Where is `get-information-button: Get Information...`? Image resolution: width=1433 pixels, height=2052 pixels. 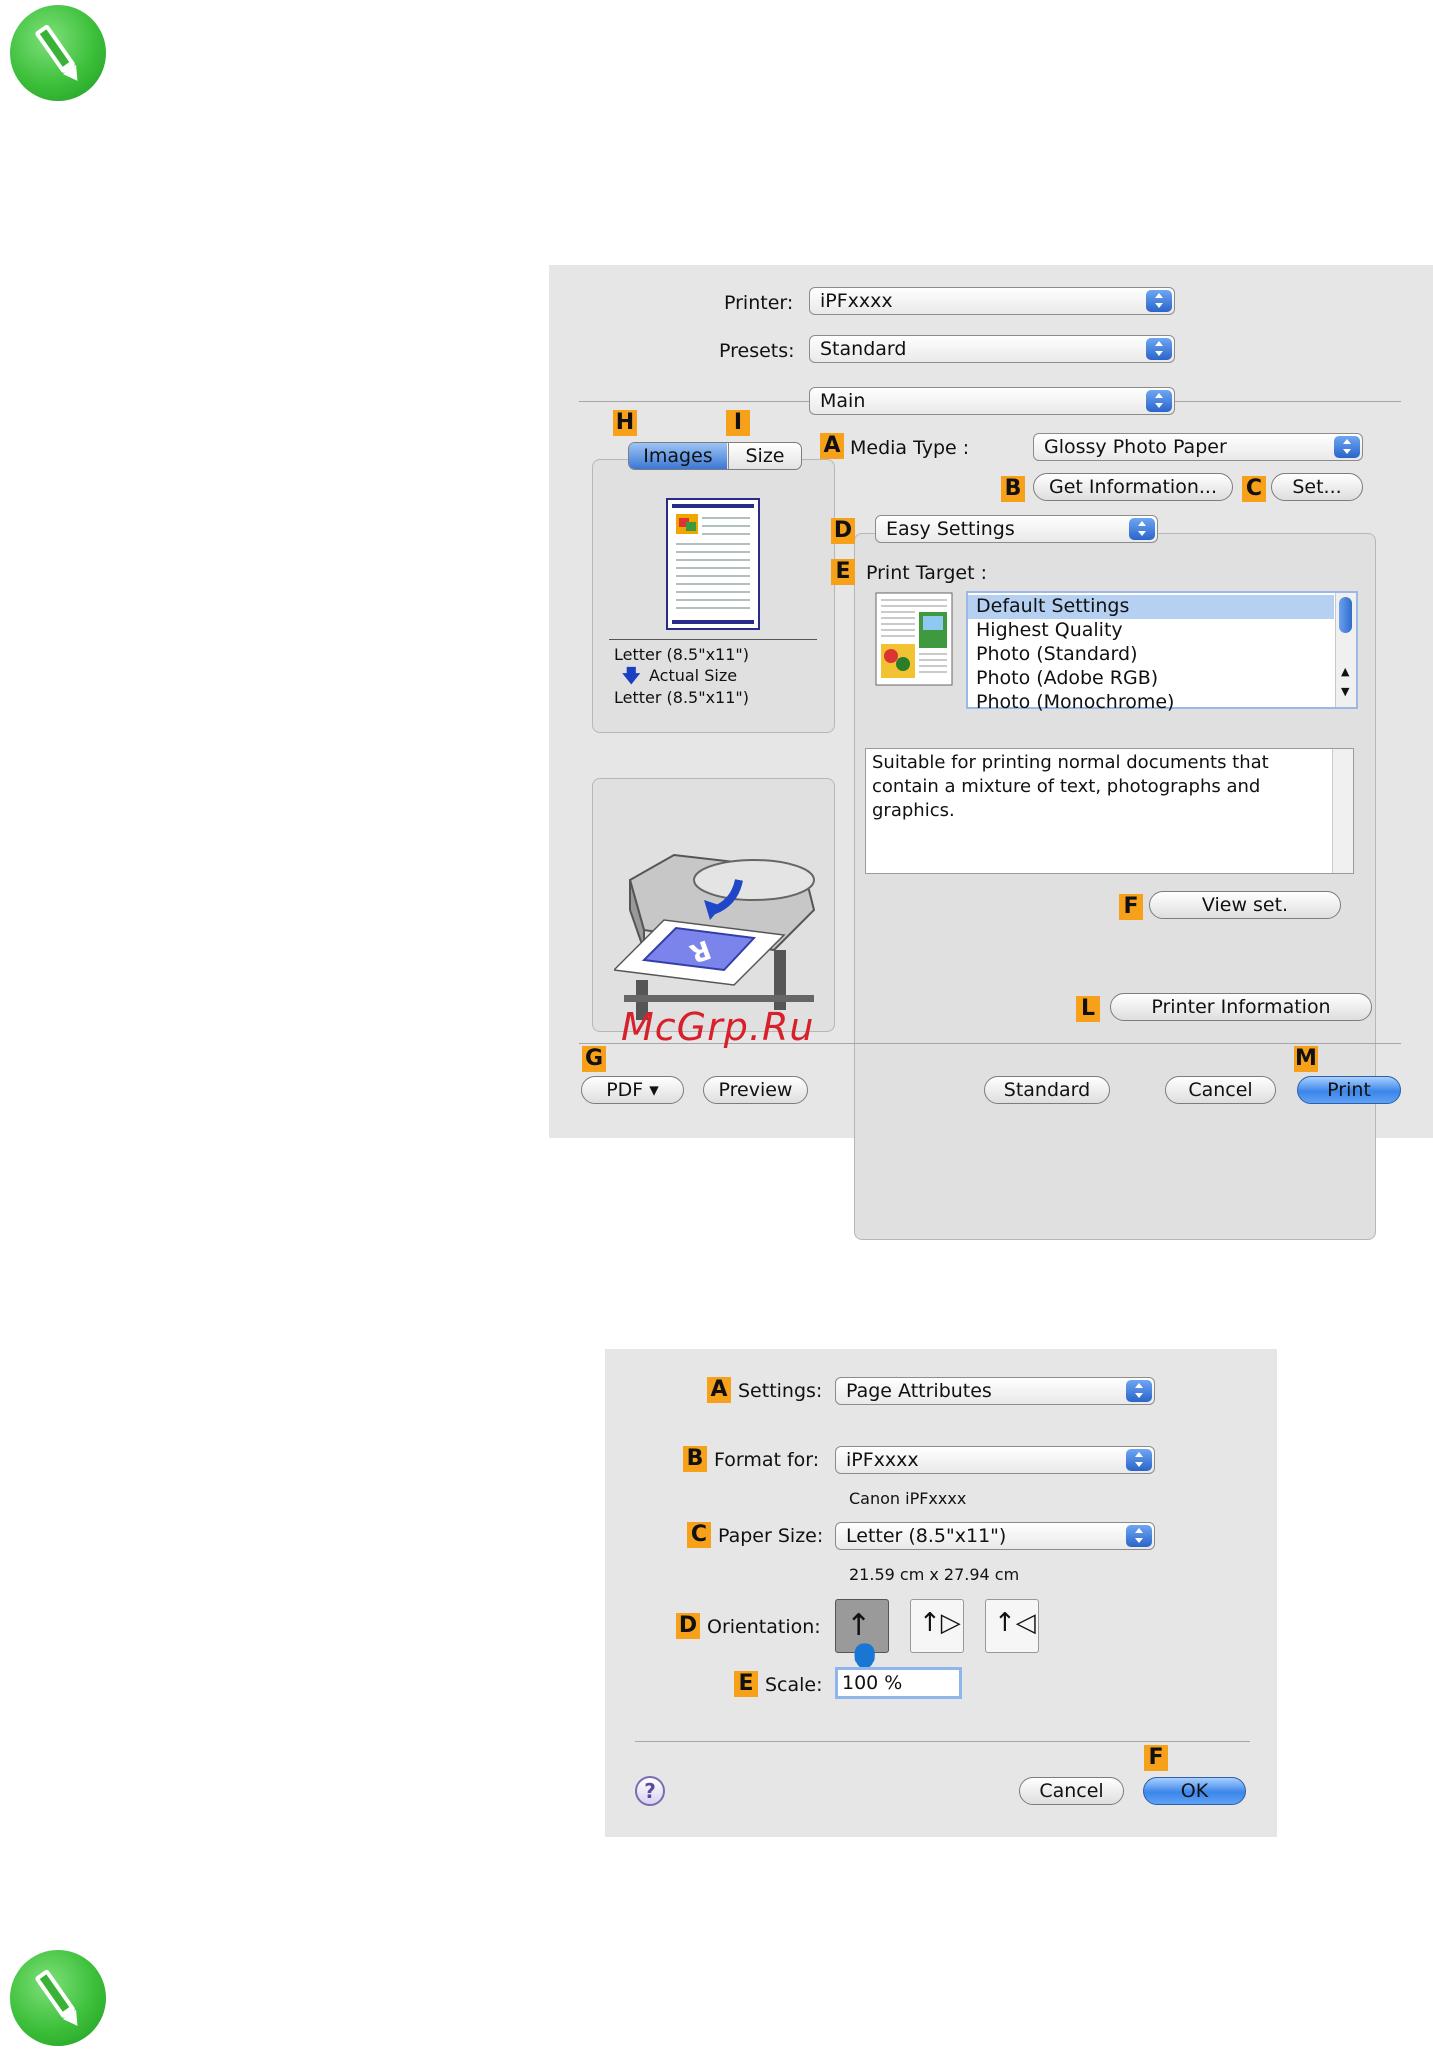
get-information-button: Get Information... is located at coordinates (1133, 487).